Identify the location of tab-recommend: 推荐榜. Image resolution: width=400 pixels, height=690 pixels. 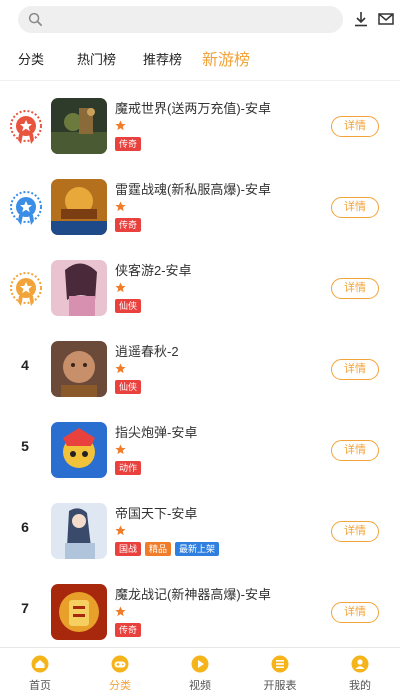
(162, 58).